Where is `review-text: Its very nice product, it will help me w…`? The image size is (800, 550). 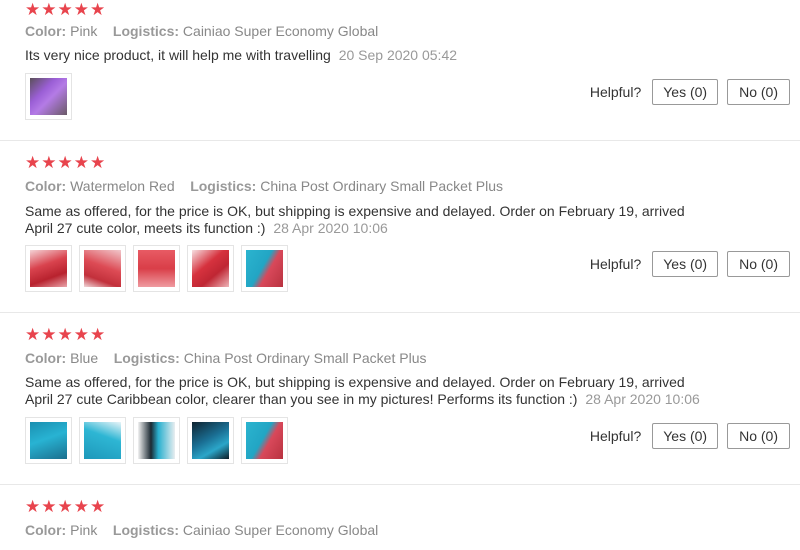 review-text: Its very nice product, it will help me w… is located at coordinates (365, 55).